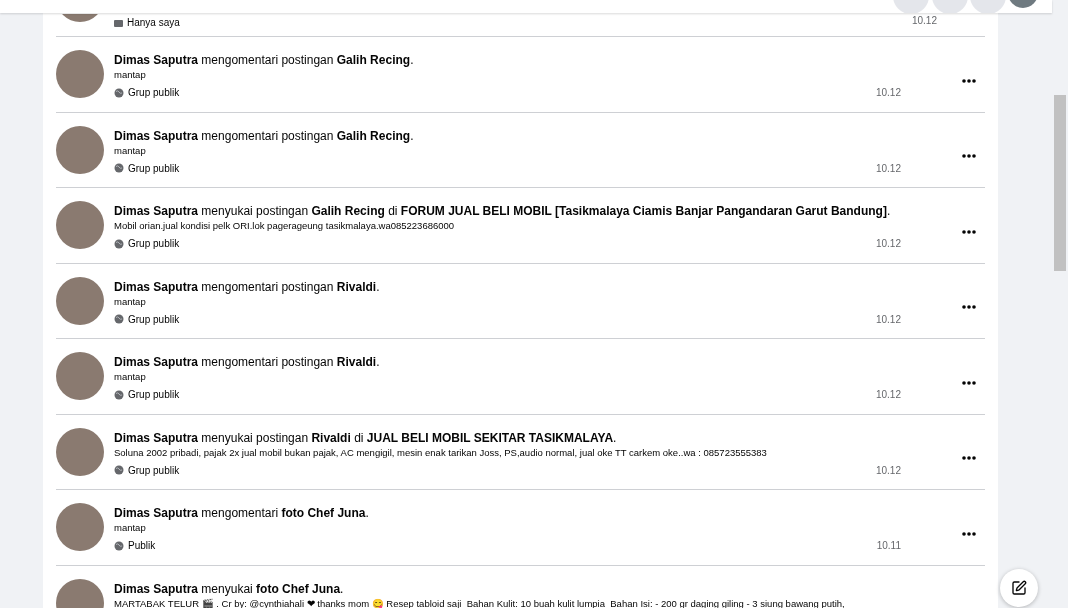 The width and height of the screenshot is (1068, 608). I want to click on activity-headline: Dimas Saputra menyukai foto Chef Juna., so click(229, 588).